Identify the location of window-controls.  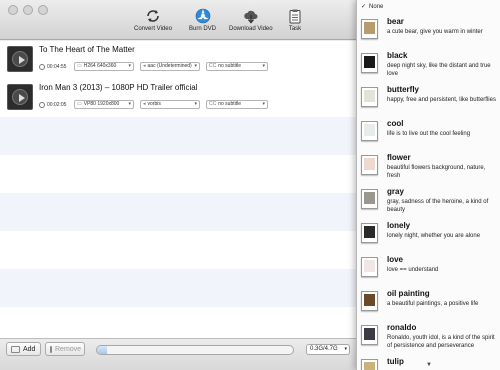
(28, 10).